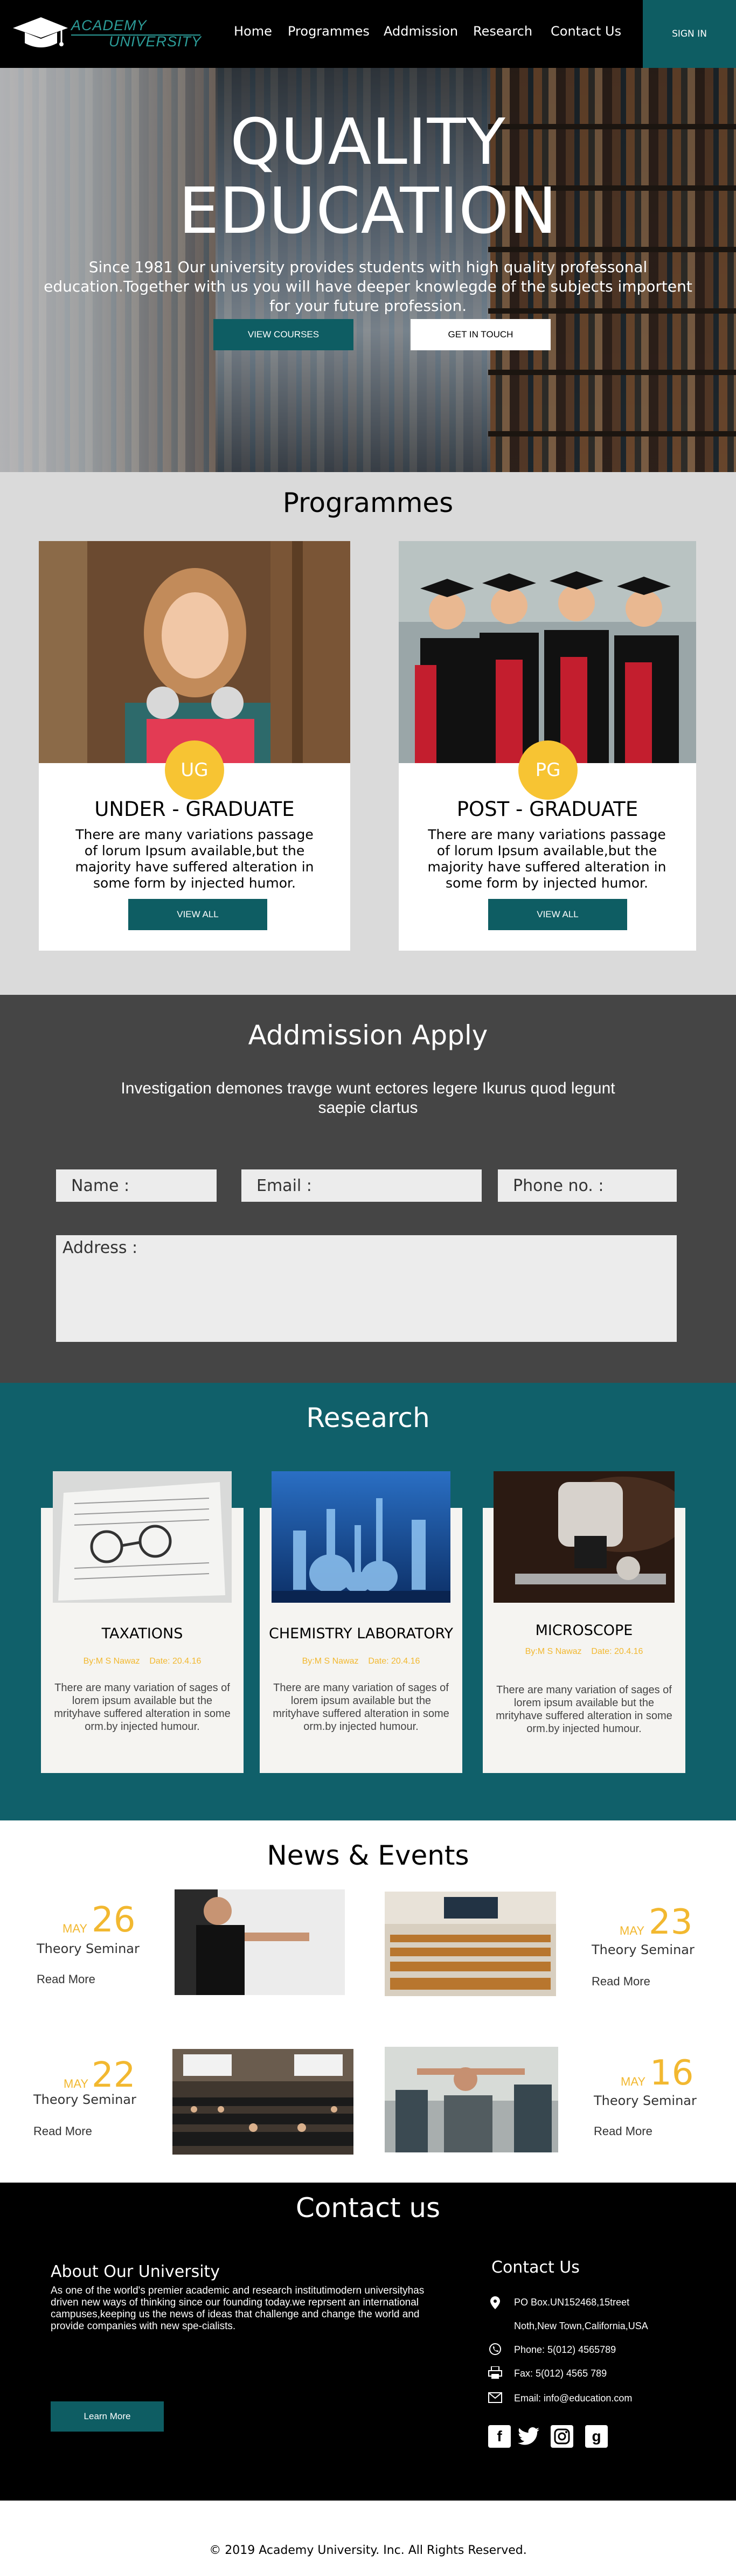  What do you see at coordinates (114, 1920) in the screenshot?
I see `news-day: 26` at bounding box center [114, 1920].